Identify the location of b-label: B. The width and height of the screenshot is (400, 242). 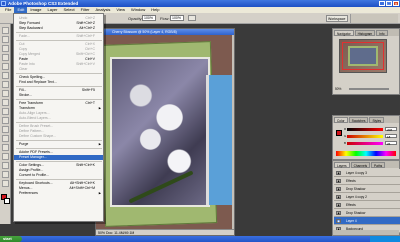
(345, 143).